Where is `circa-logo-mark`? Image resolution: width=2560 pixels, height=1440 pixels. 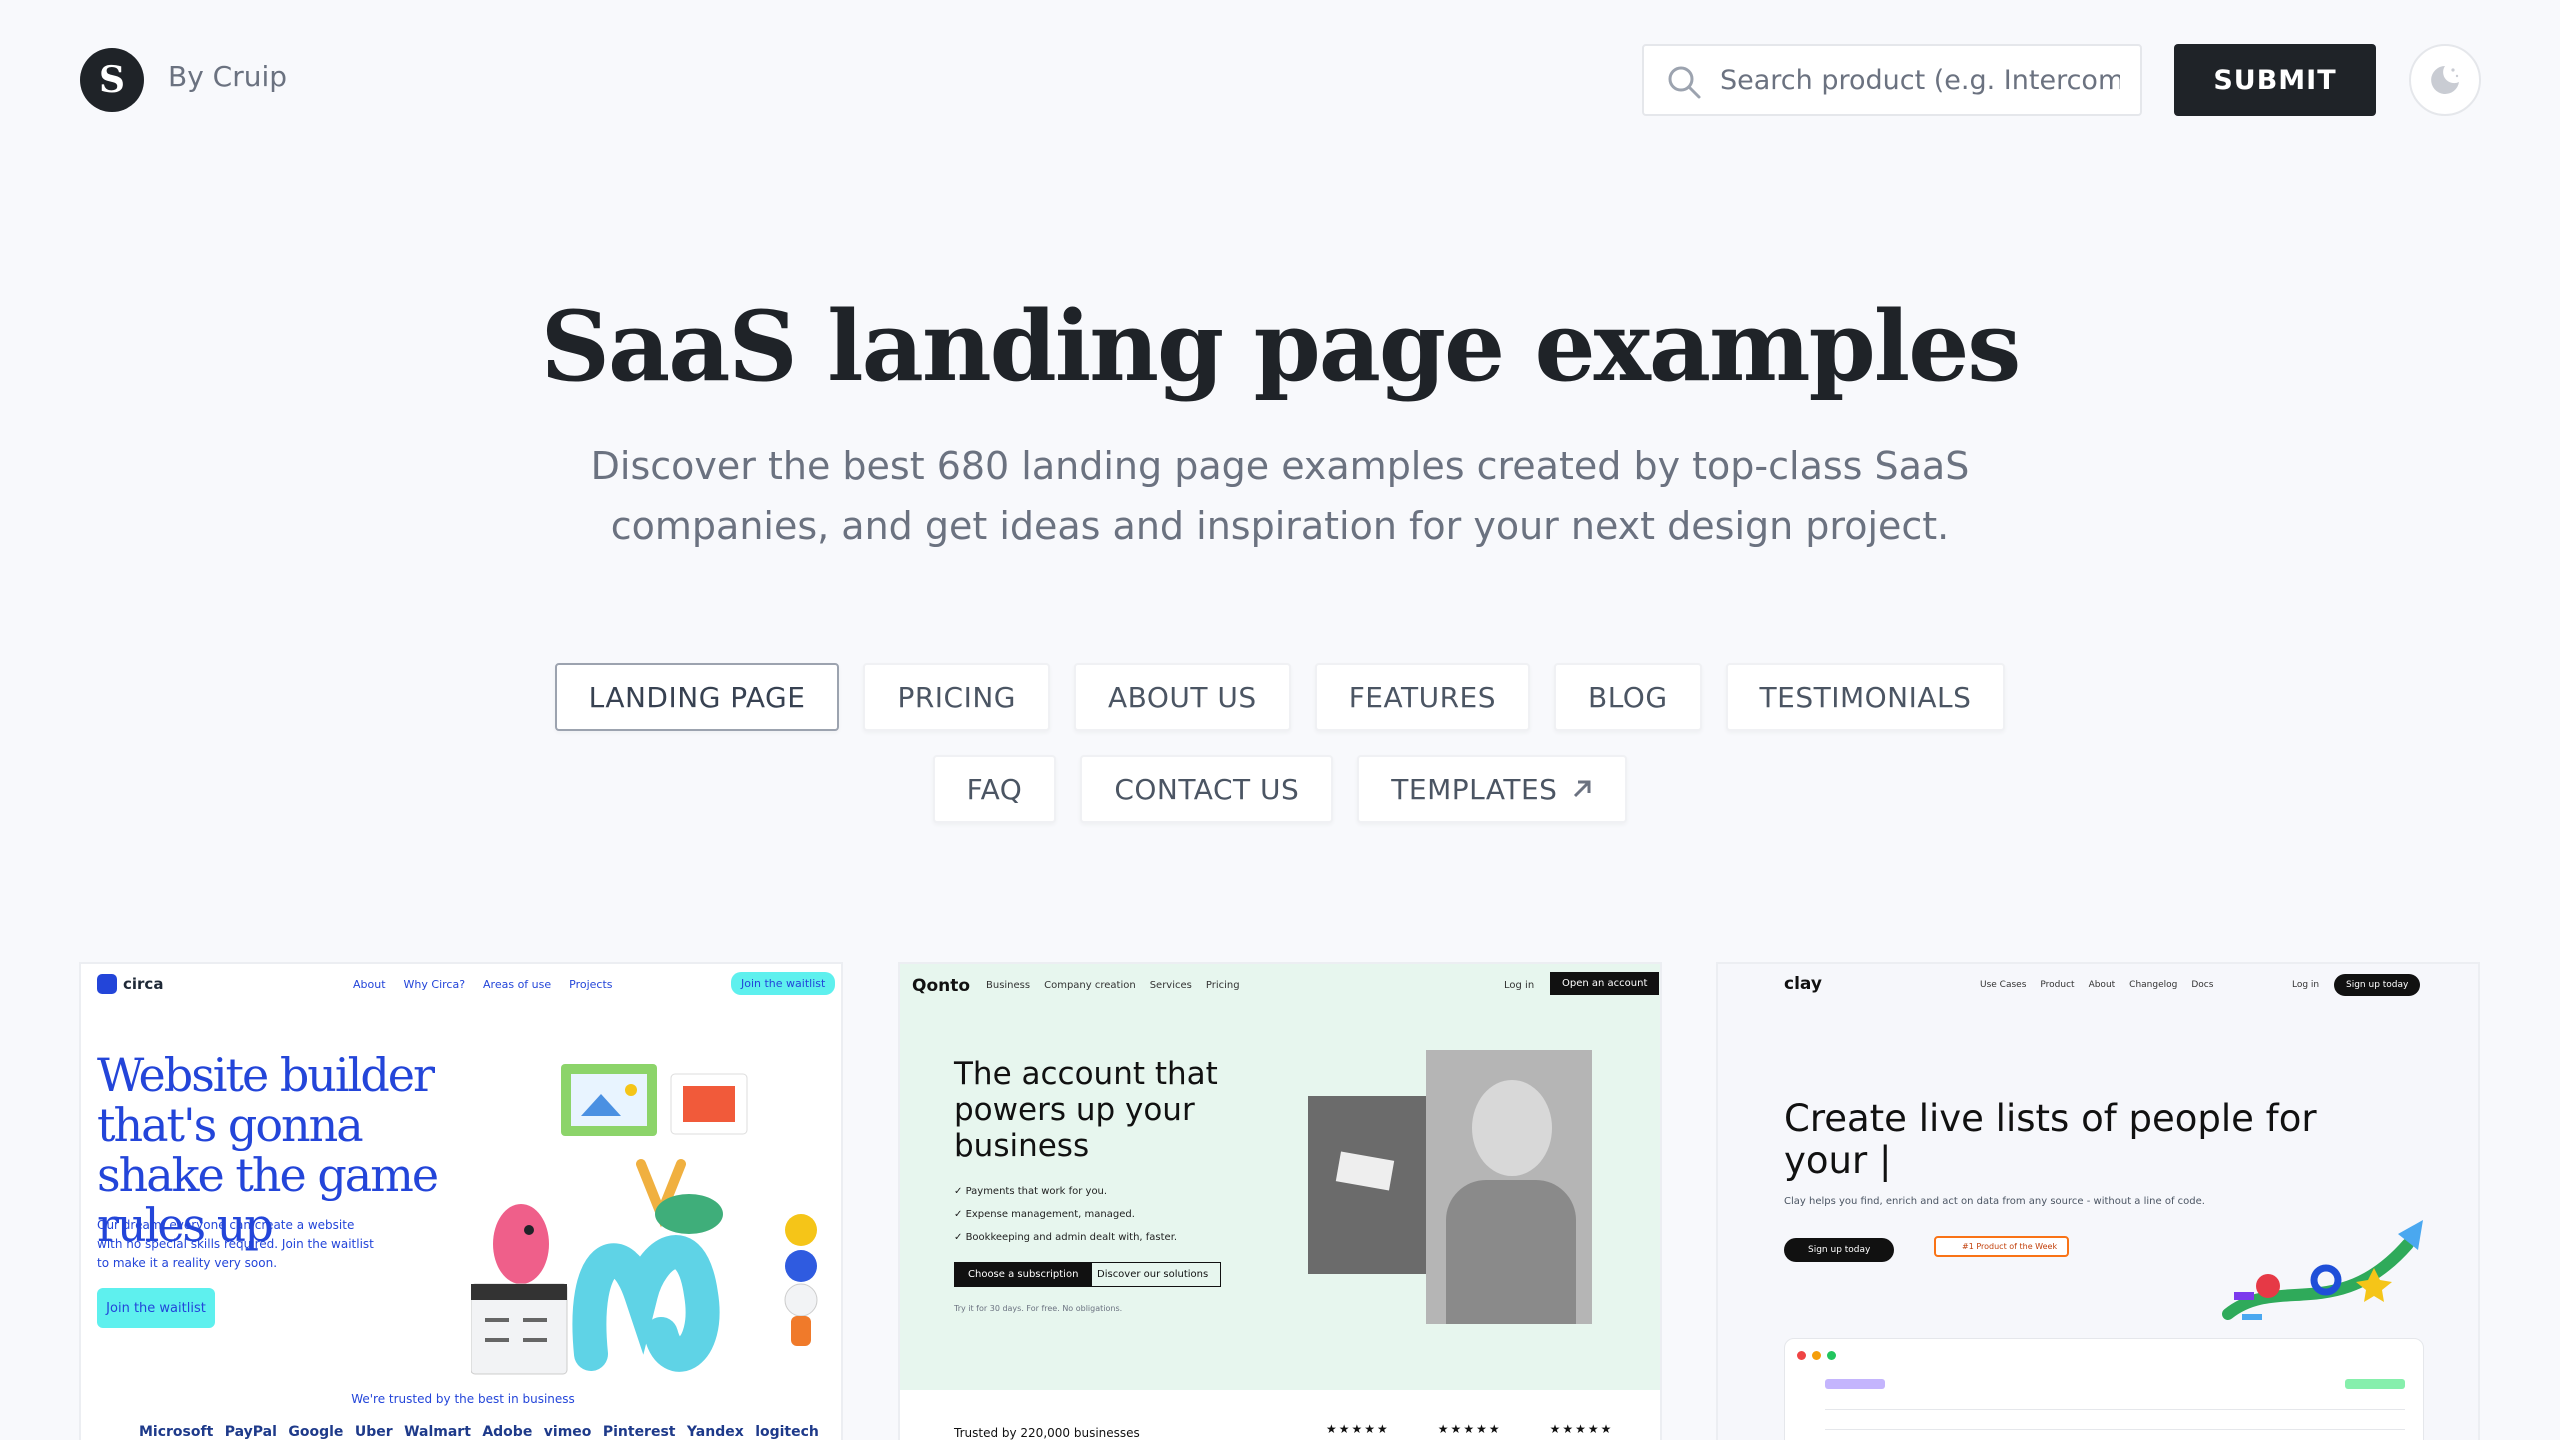
circa-logo-mark is located at coordinates (107, 984).